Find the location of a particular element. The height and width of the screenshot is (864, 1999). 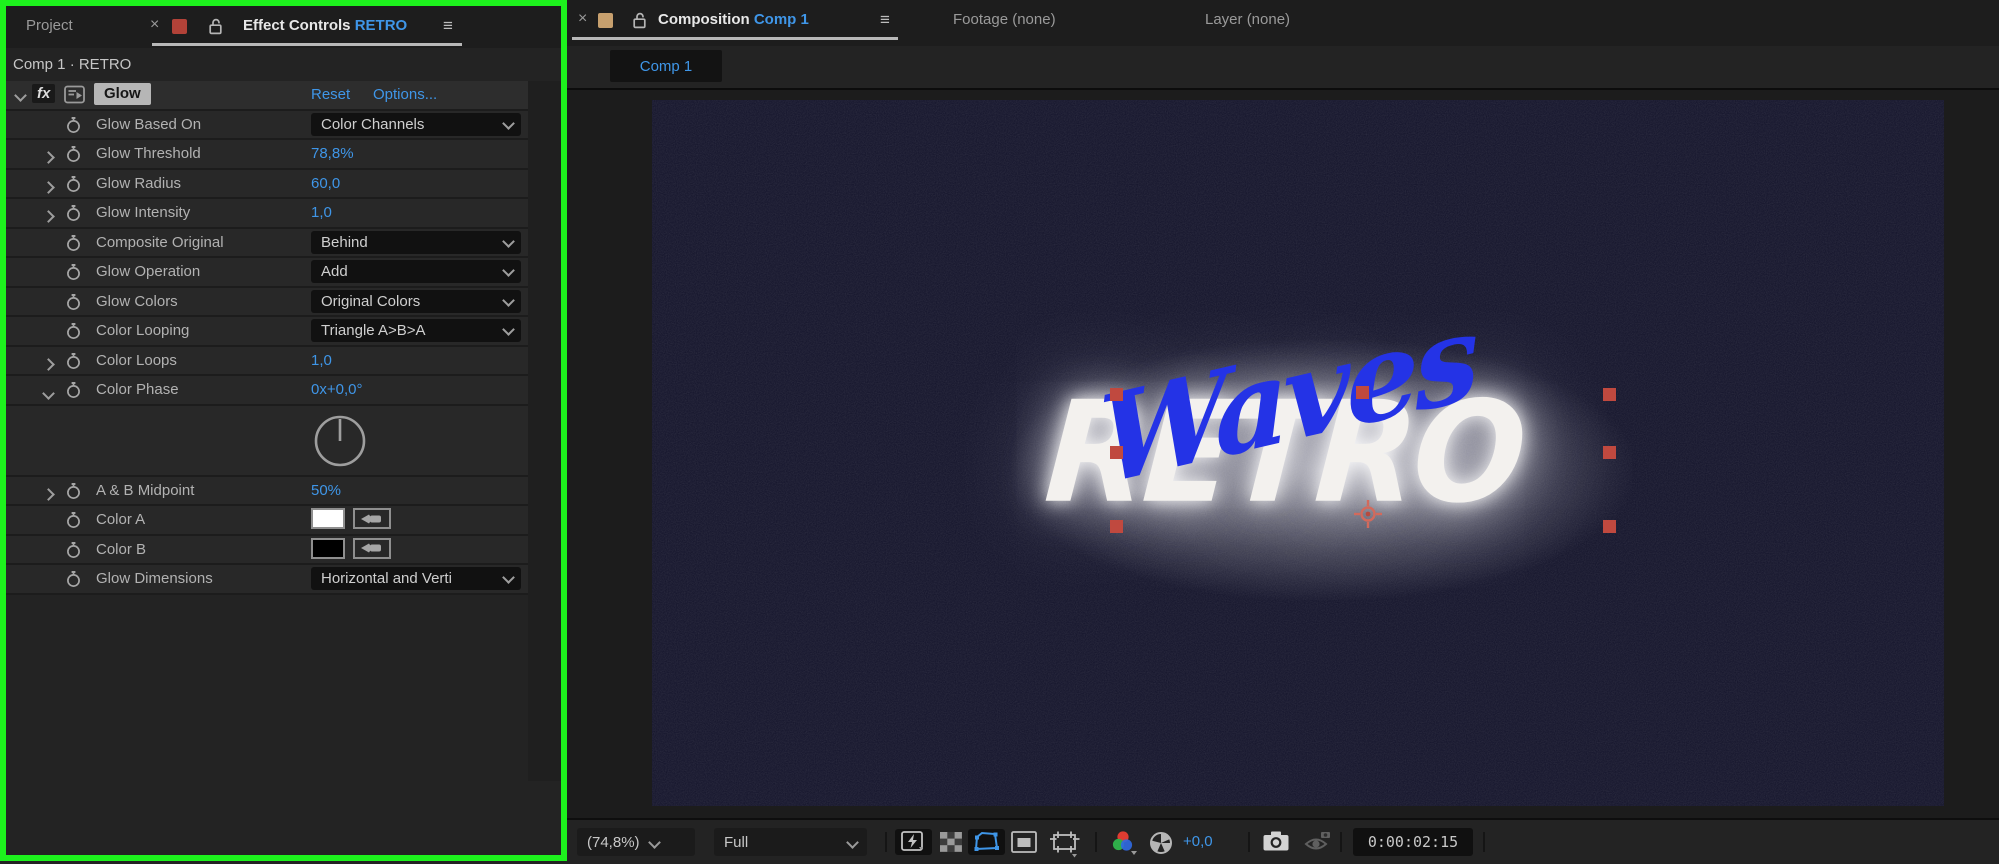

angle-dial is located at coordinates (340, 443).